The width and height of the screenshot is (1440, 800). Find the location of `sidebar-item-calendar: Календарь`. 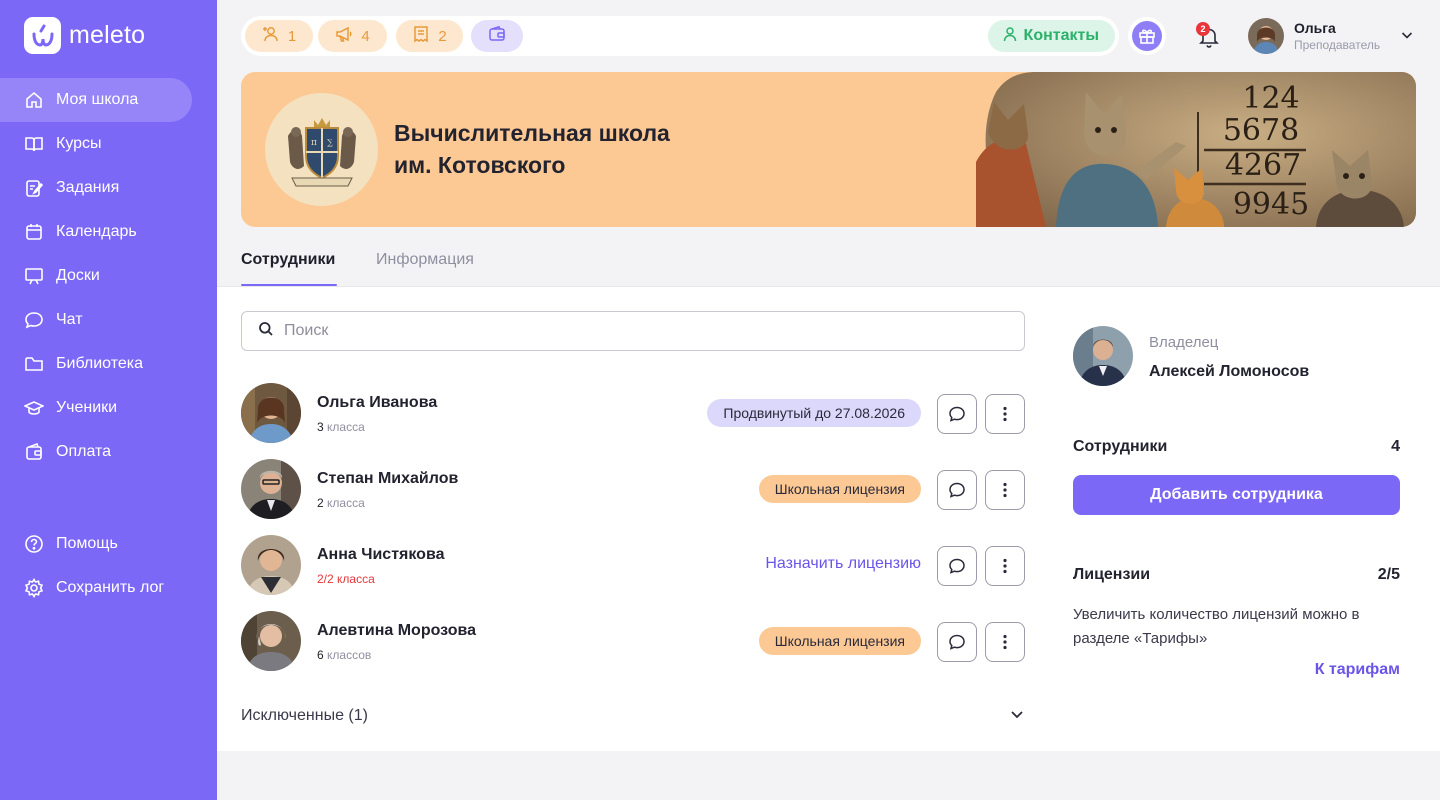

sidebar-item-calendar: Календарь is located at coordinates (108, 232).